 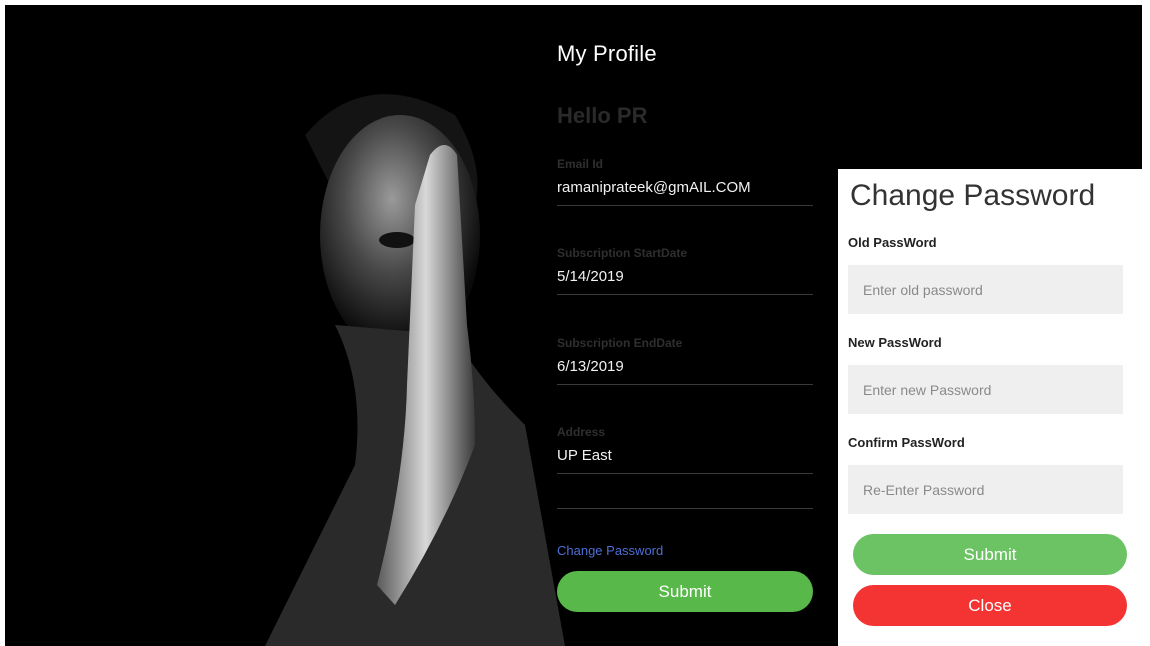 I want to click on confirm-password-group: Confirm PassWord, so click(x=985, y=474).